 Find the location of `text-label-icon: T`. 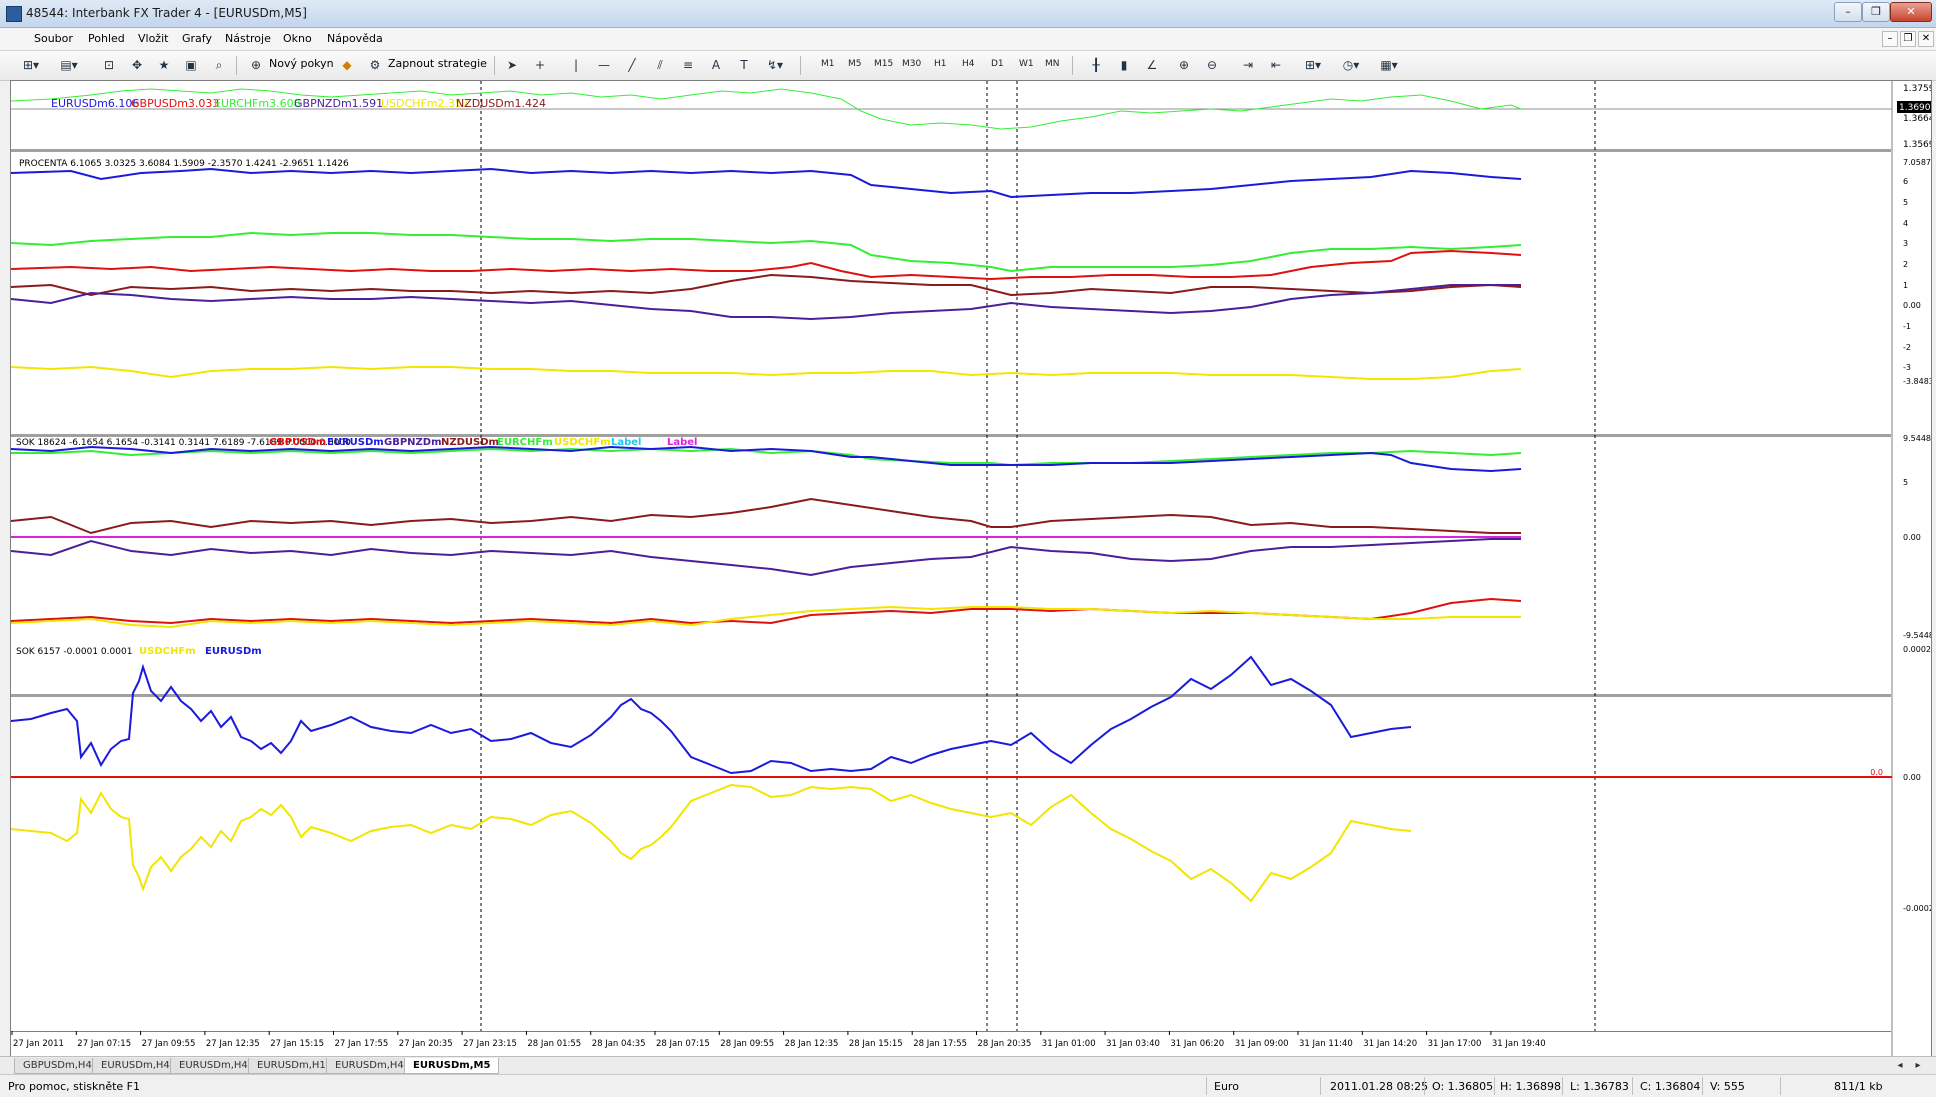

text-label-icon: T is located at coordinates (744, 65).